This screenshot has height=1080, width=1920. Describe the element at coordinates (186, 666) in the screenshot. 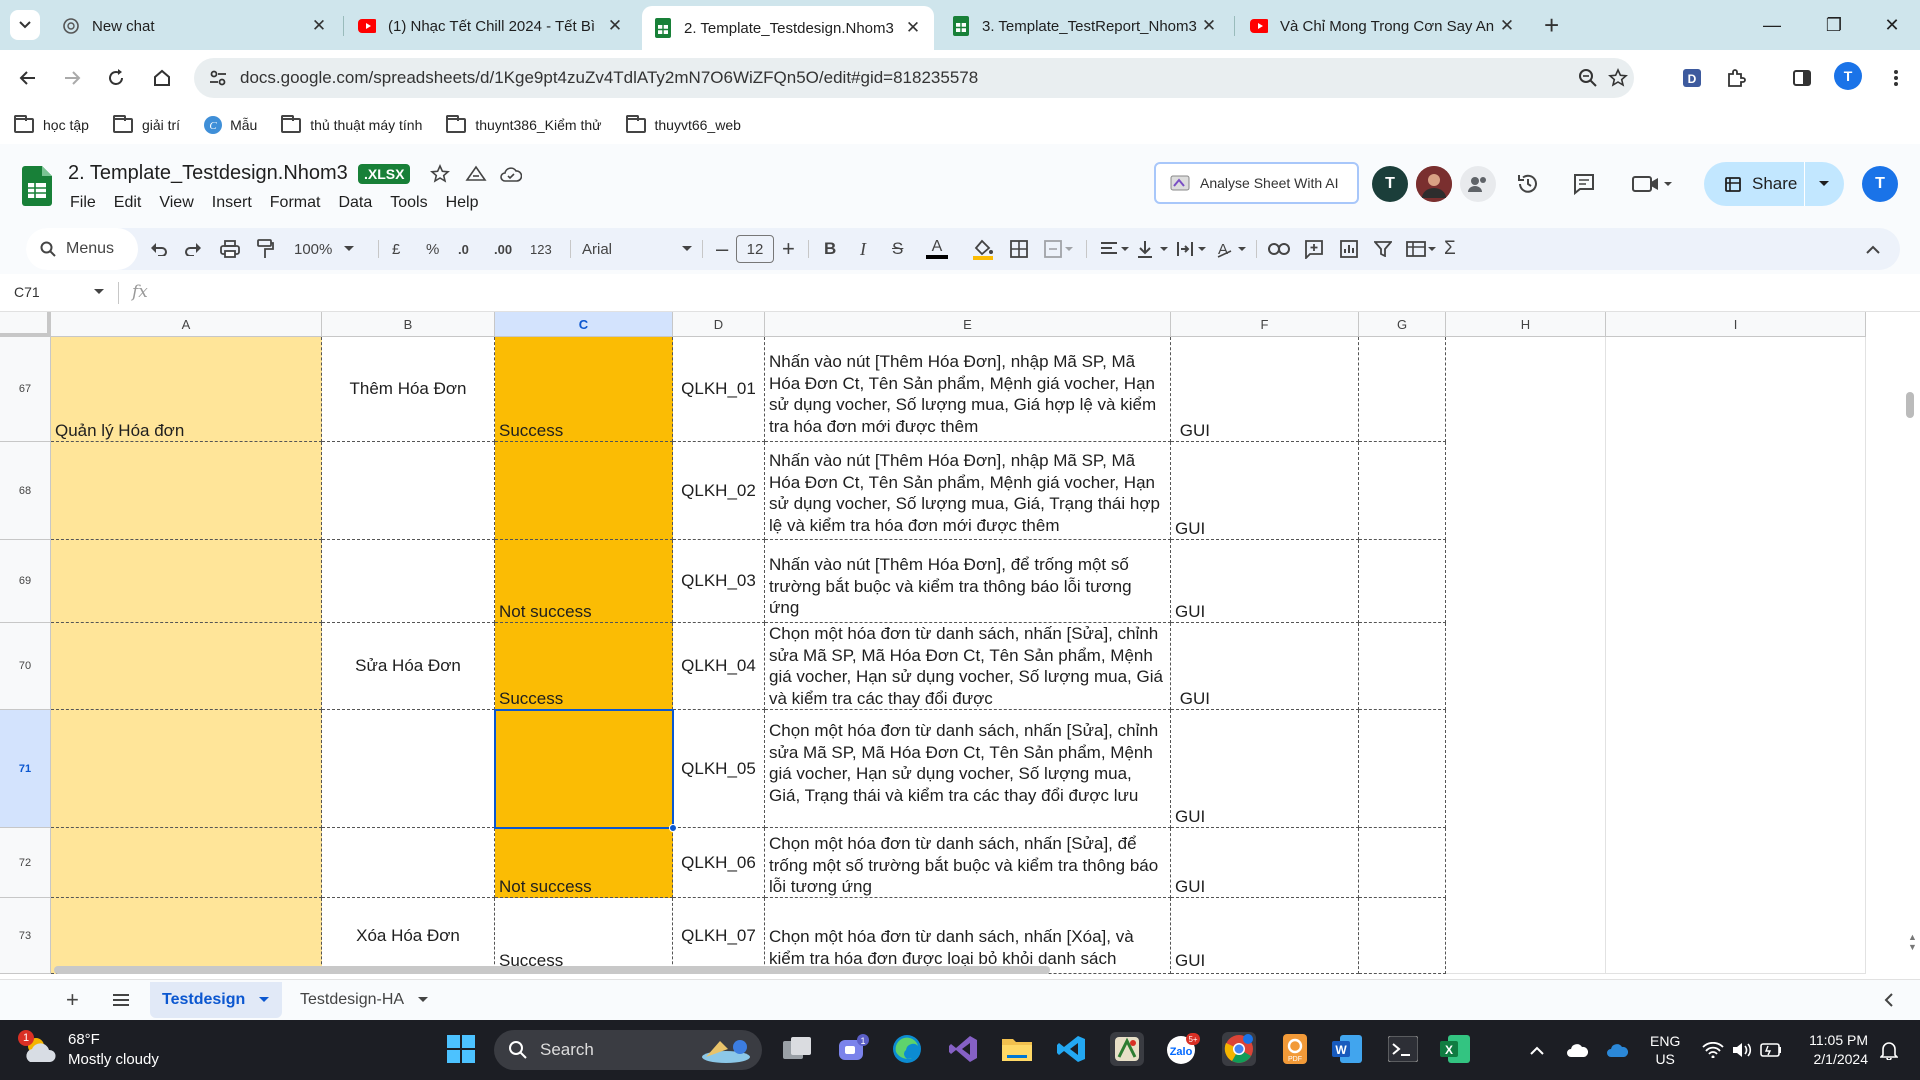

I see `cell-a70` at that location.